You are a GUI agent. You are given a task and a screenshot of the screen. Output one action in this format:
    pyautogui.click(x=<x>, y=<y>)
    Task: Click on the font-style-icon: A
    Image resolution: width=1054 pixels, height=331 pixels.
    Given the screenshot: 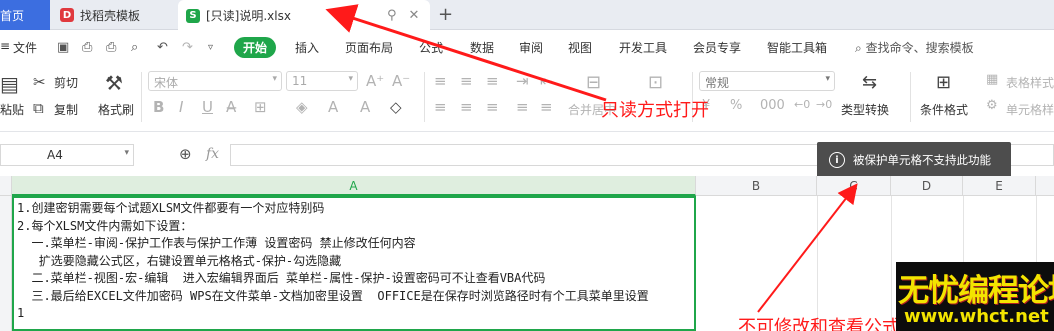 What is the action you would take?
    pyautogui.click(x=365, y=107)
    